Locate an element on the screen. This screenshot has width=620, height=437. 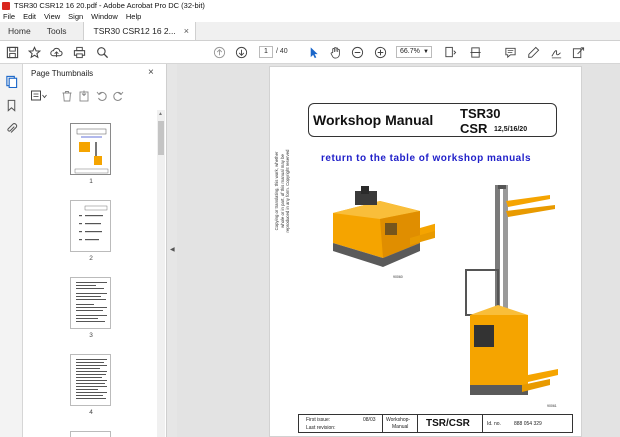
image-code-1: 90060 is located at coordinates (398, 277).